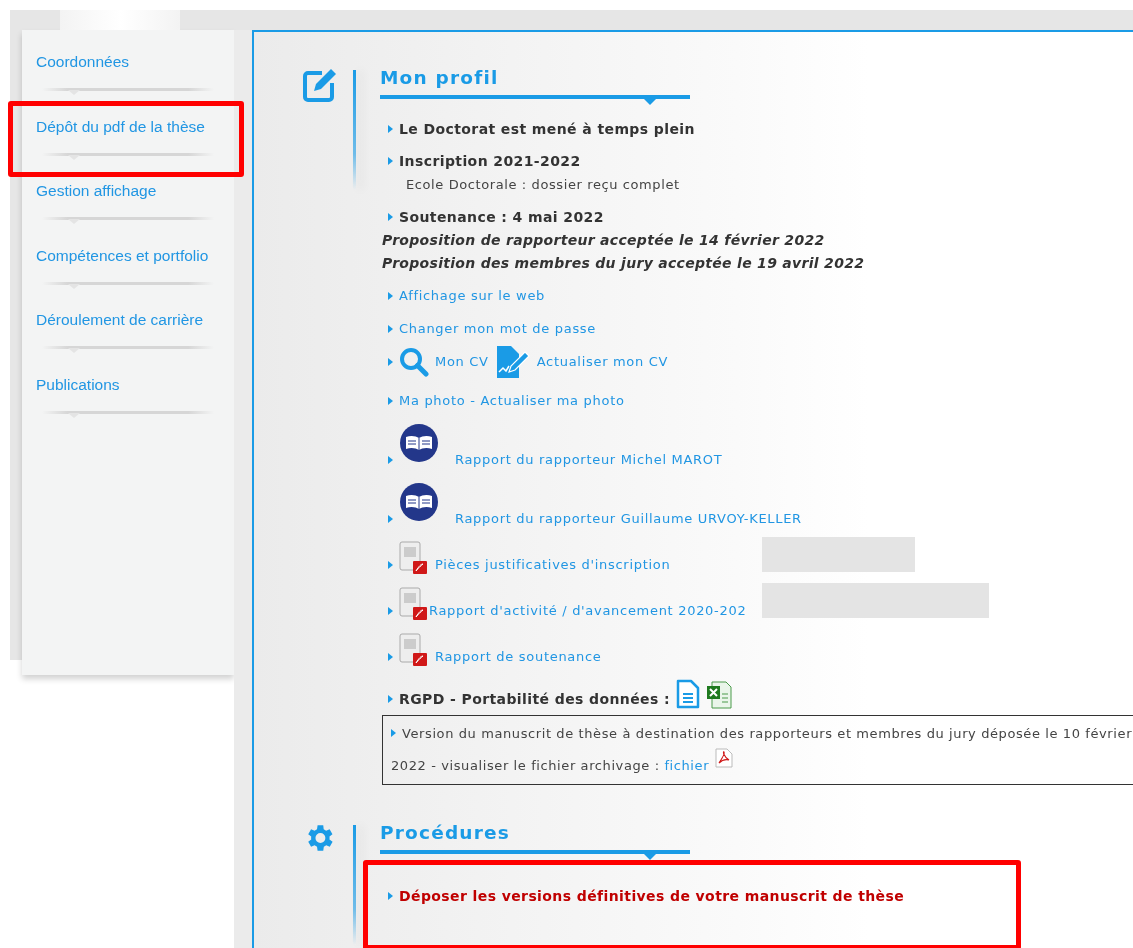 The height and width of the screenshot is (948, 1133). What do you see at coordinates (542, 185) in the screenshot?
I see `info-note: Ecole Doctorale : dossier reçu complet` at bounding box center [542, 185].